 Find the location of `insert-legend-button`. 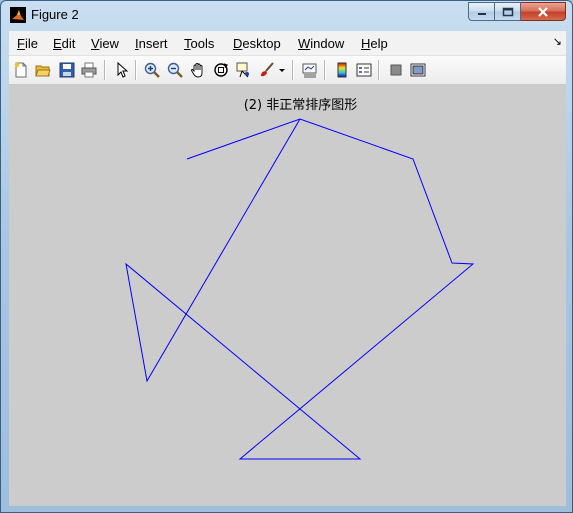

insert-legend-button is located at coordinates (364, 70).